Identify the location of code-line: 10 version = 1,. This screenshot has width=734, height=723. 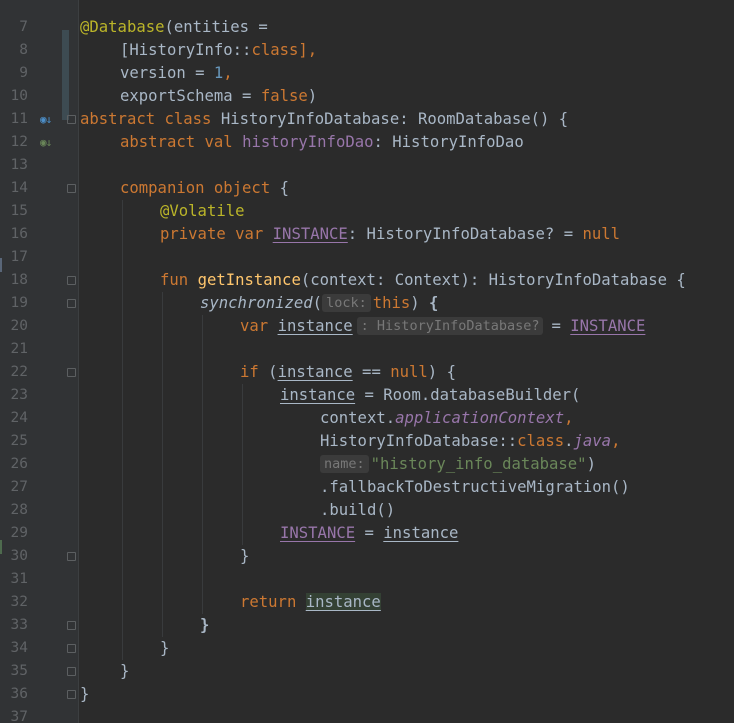
(367, 83).